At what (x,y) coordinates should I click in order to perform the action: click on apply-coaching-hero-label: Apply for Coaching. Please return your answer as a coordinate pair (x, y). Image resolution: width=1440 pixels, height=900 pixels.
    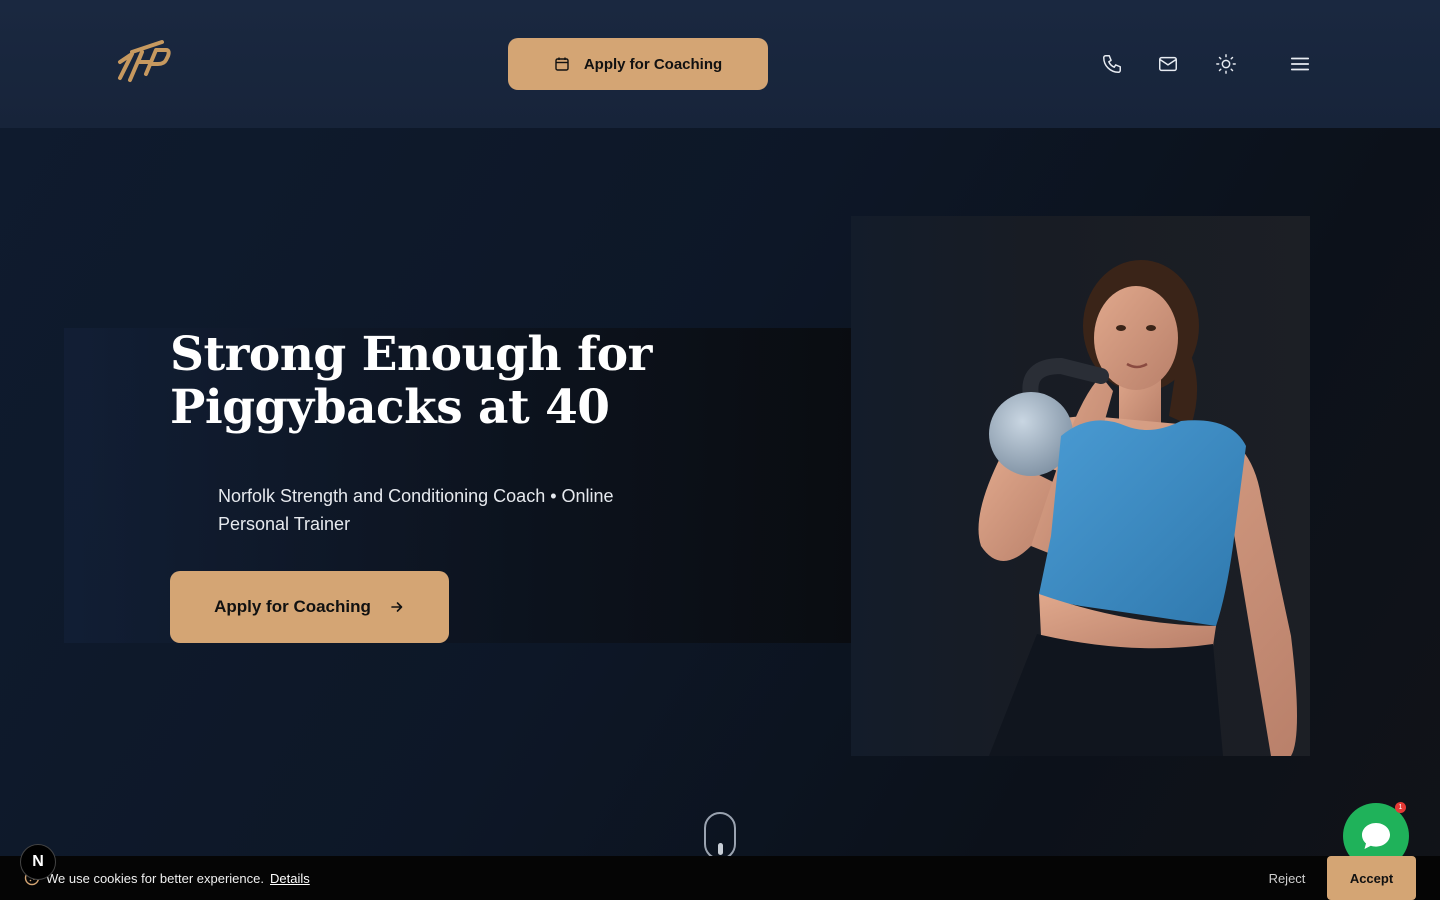
    Looking at the image, I should click on (292, 606).